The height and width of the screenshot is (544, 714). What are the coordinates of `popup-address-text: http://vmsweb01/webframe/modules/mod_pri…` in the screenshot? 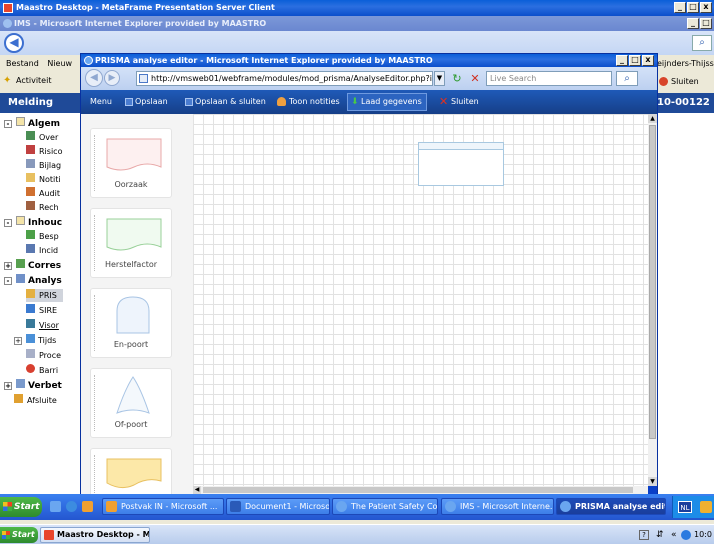 It's located at (292, 78).